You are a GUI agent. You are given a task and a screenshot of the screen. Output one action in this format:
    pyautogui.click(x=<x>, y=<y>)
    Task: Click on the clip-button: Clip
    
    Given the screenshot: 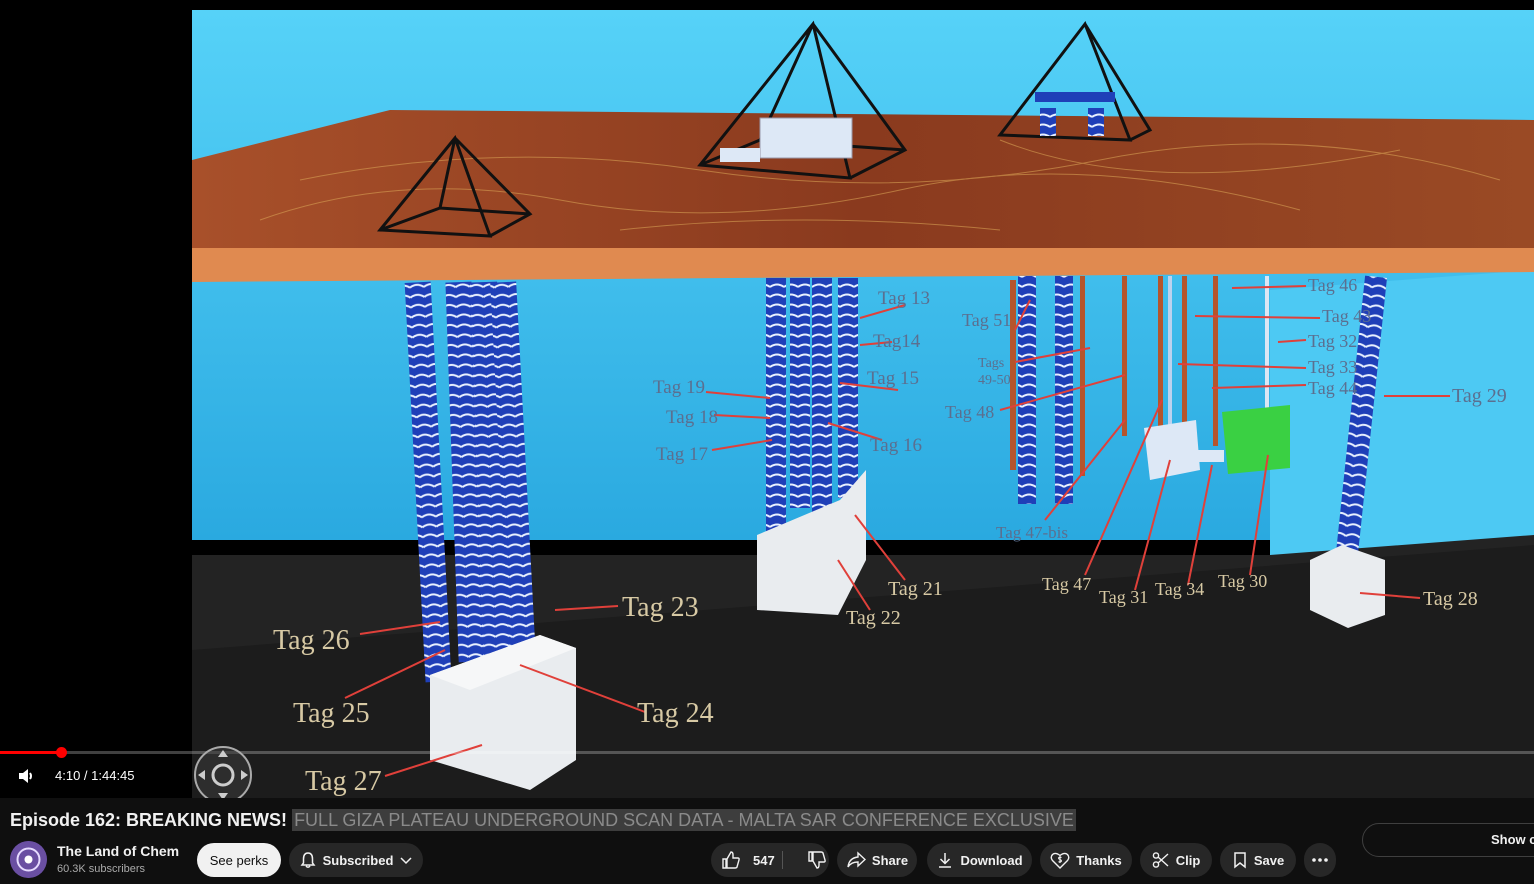 What is the action you would take?
    pyautogui.click(x=1176, y=860)
    